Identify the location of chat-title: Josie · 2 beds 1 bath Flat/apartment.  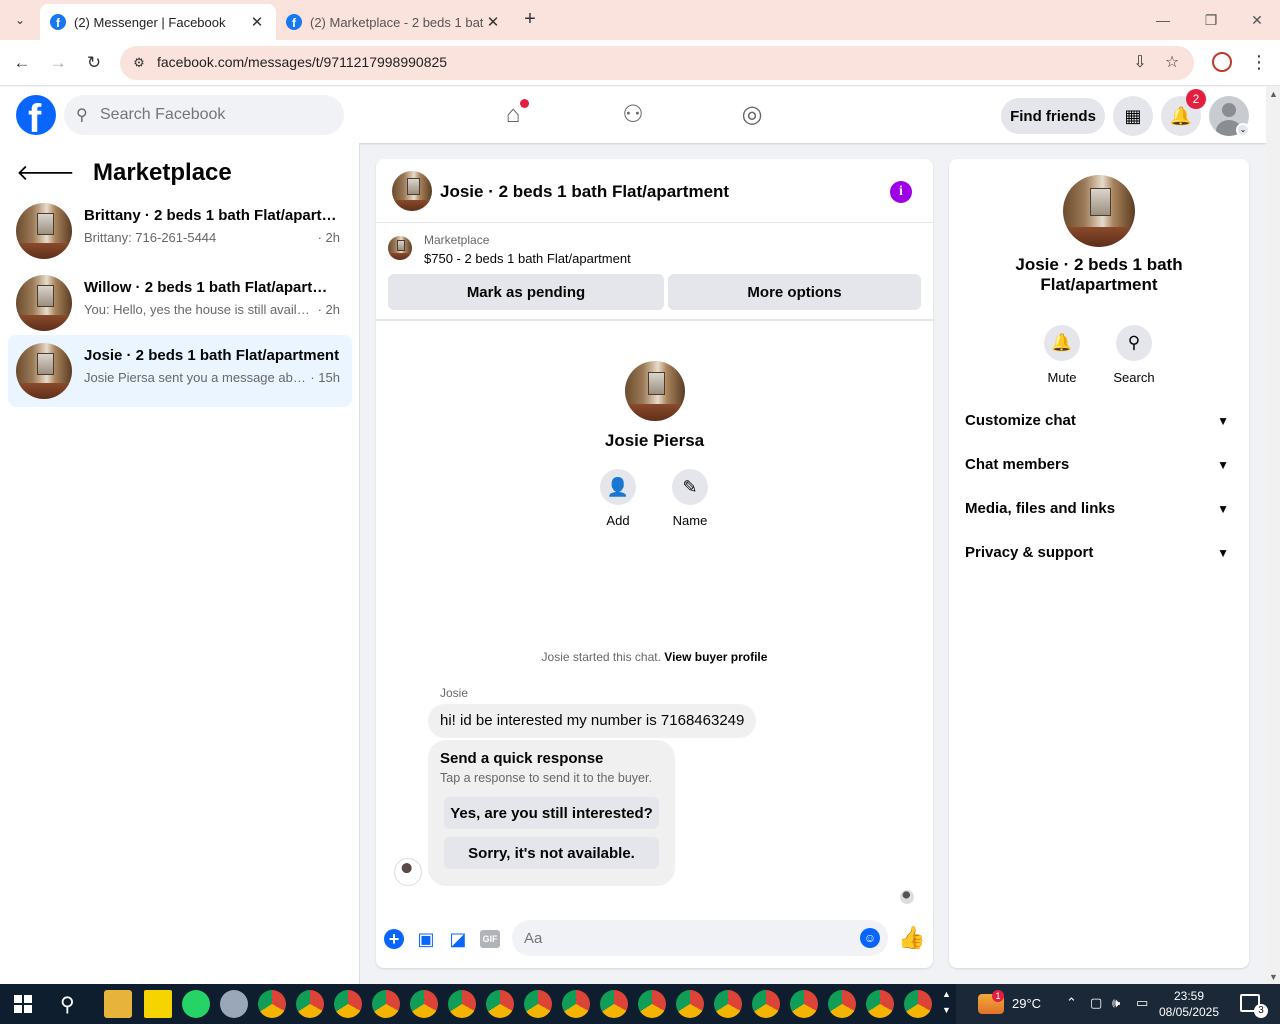
(584, 192).